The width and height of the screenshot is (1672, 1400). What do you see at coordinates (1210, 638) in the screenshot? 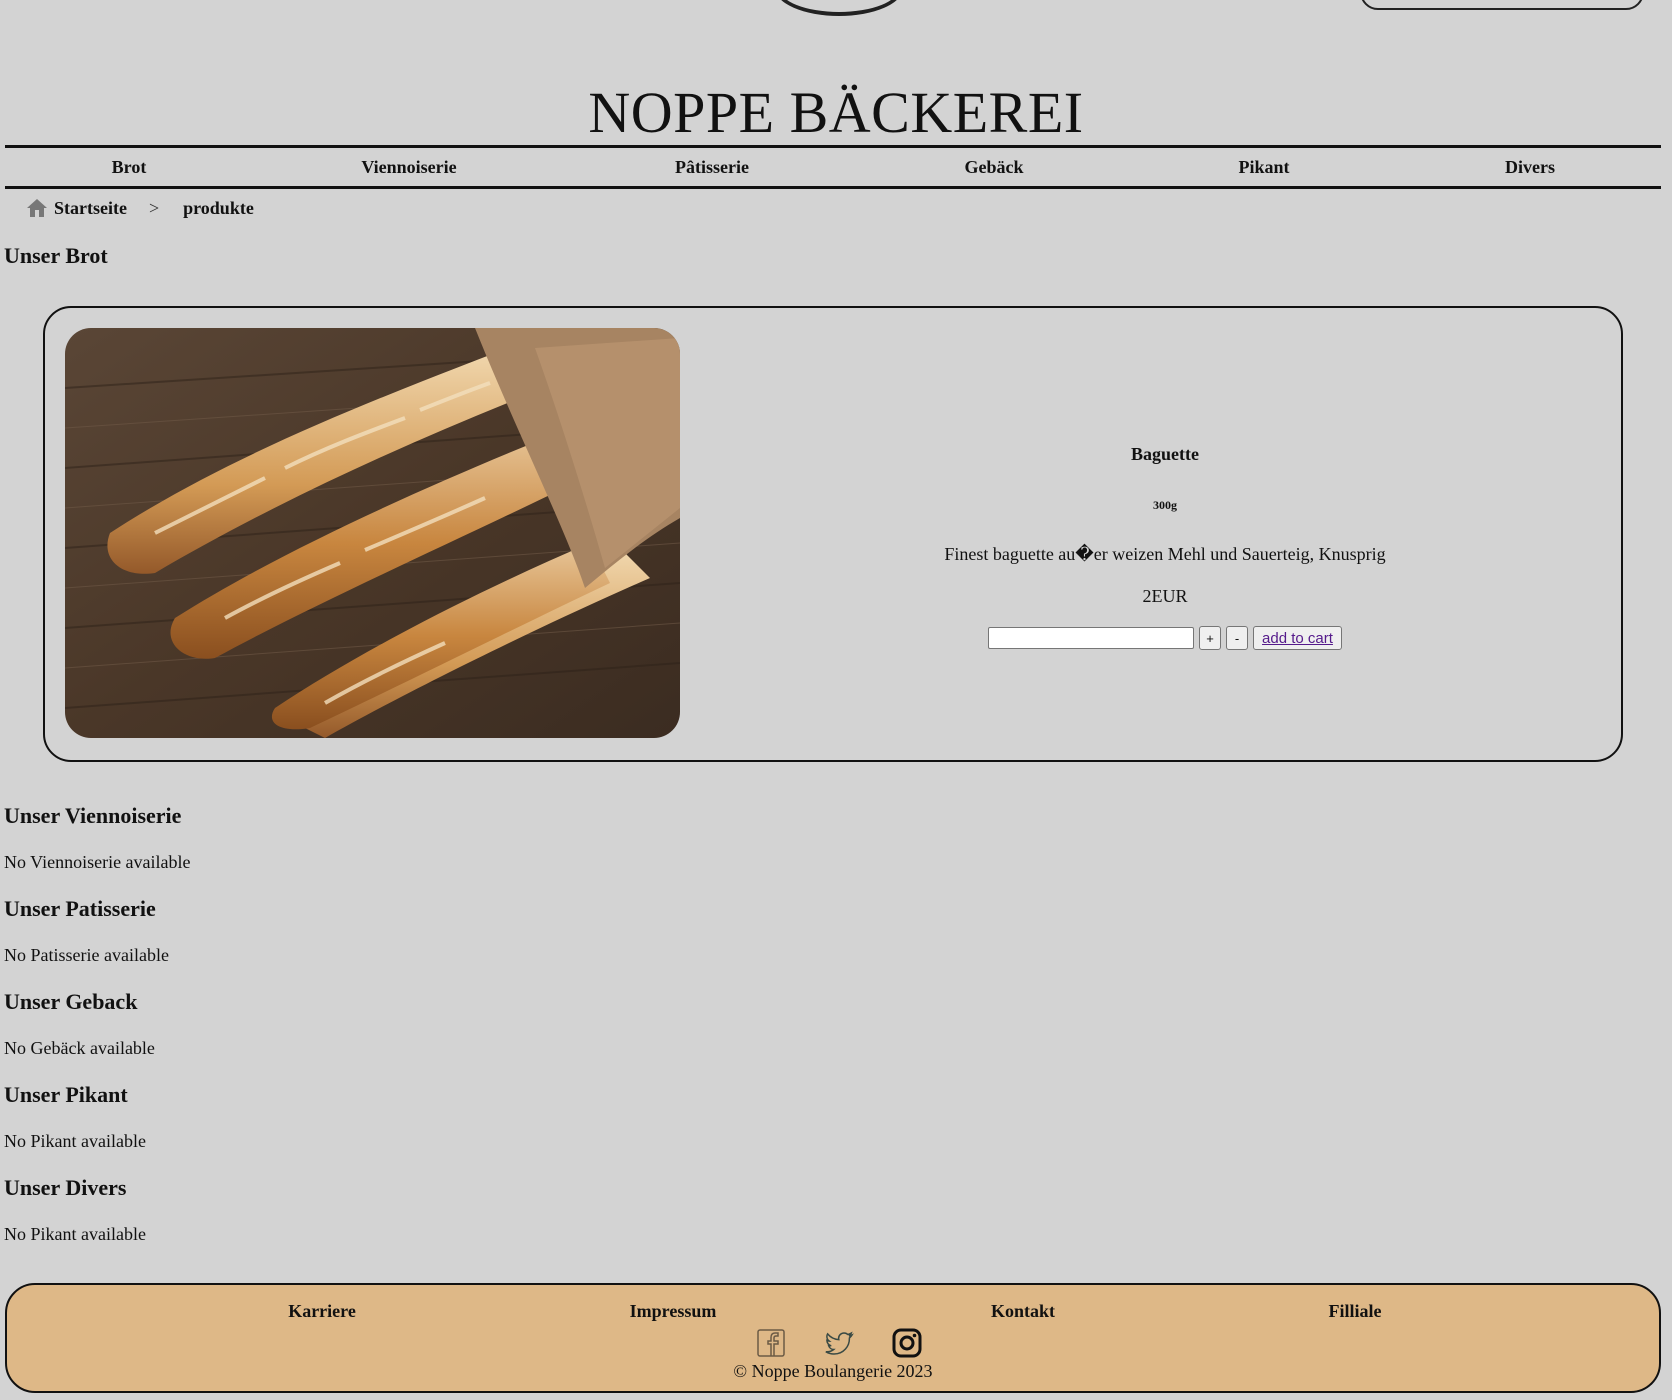
I see `increment-button: +` at bounding box center [1210, 638].